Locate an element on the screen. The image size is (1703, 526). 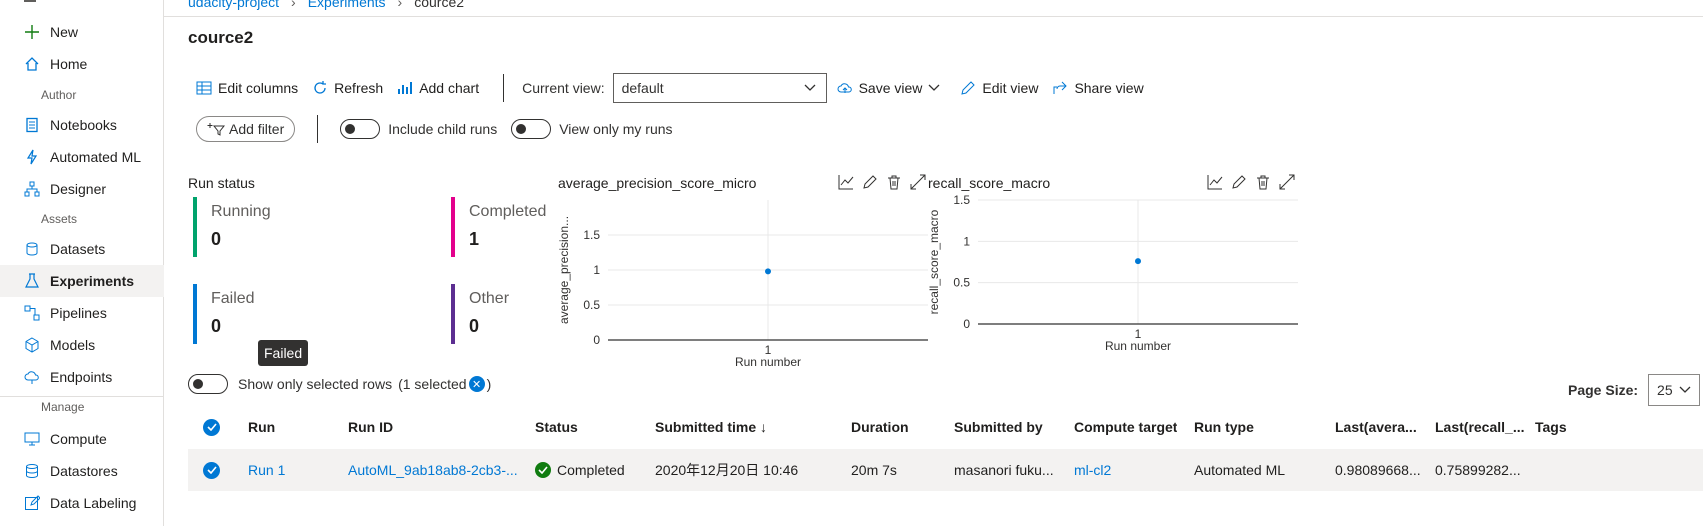
status-value: 1 is located at coordinates (474, 239).